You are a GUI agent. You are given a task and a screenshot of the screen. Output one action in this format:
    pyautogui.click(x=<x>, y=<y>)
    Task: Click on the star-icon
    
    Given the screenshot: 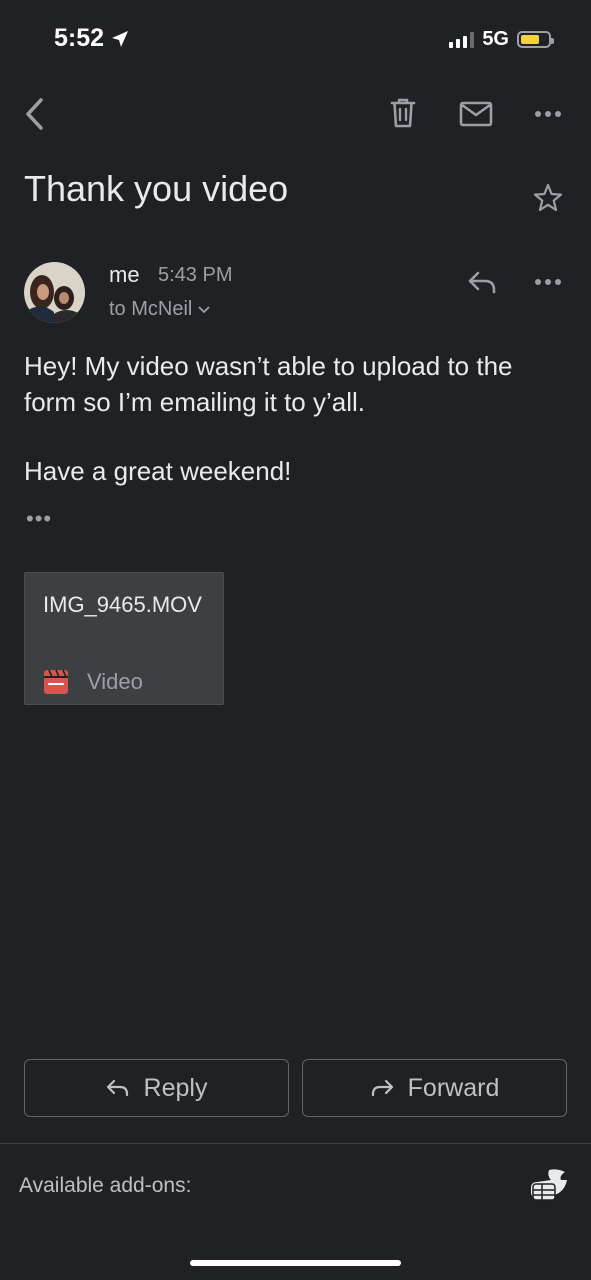 What is the action you would take?
    pyautogui.click(x=548, y=197)
    